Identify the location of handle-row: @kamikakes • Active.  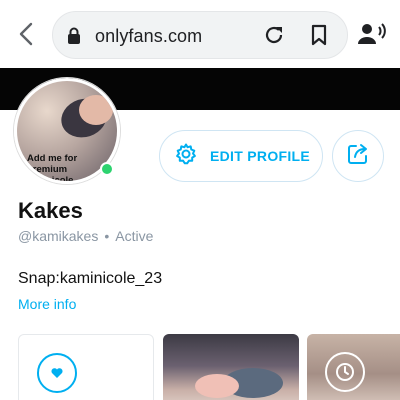
(85, 236).